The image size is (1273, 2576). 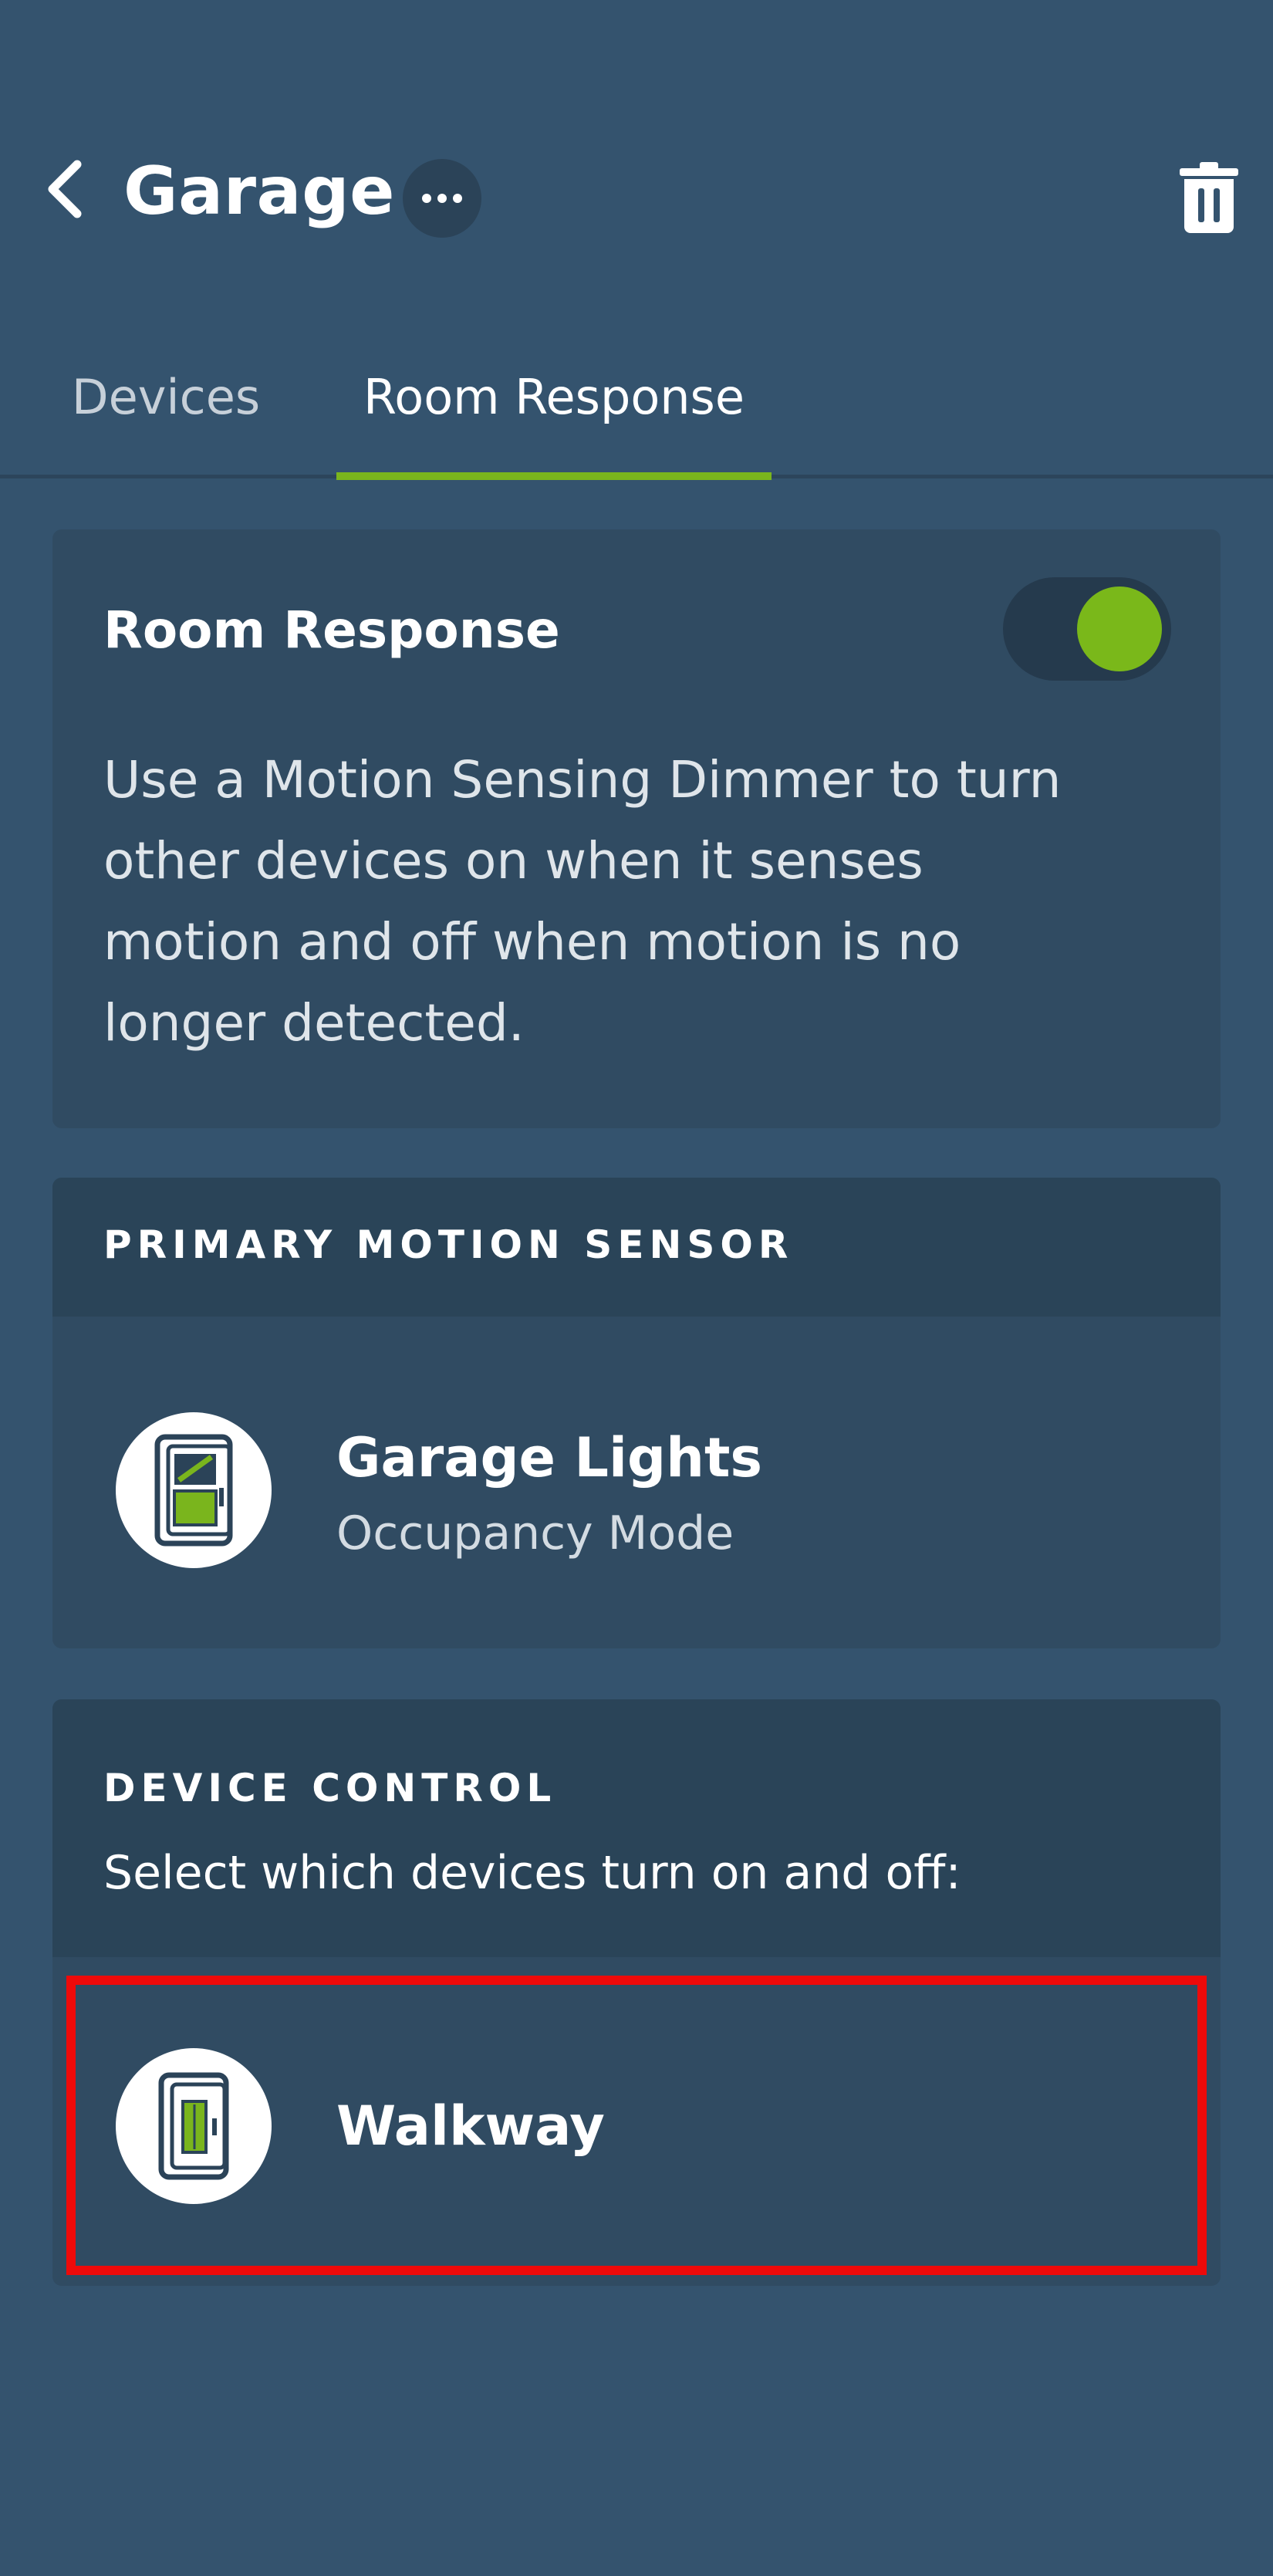 I want to click on device-mode: Occupancy Mode, so click(x=535, y=1533).